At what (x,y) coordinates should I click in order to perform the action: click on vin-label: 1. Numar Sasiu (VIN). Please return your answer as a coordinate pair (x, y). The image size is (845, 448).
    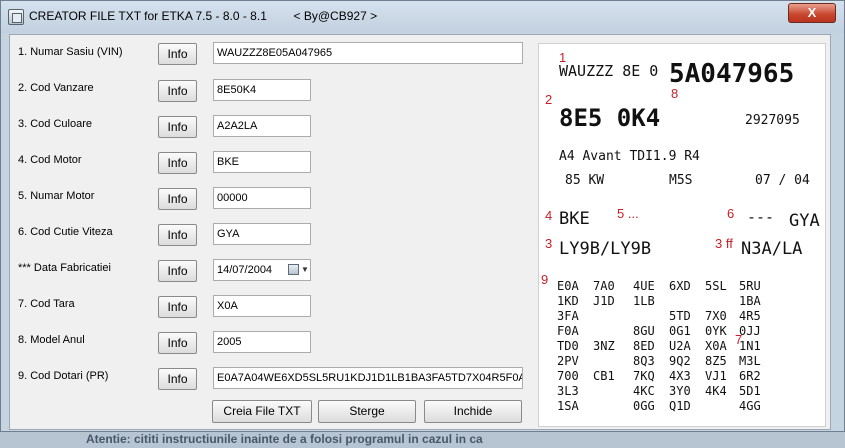
    Looking at the image, I should click on (70, 52).